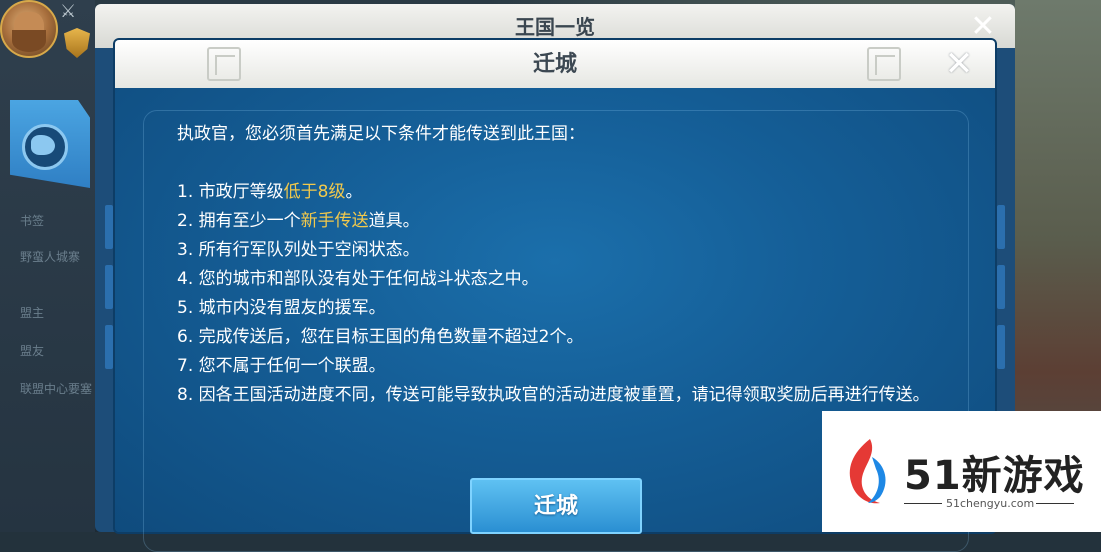  I want to click on condition-item: 3. 所有行军队列处于空闲状态。, so click(562, 250).